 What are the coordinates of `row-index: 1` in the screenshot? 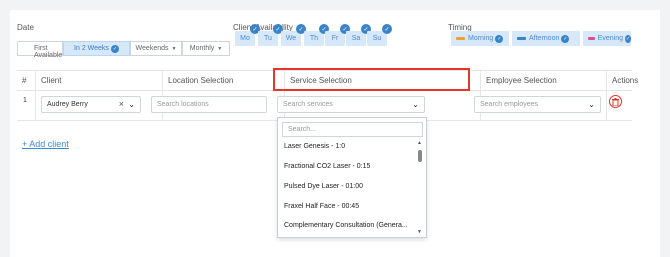 It's located at (25, 100).